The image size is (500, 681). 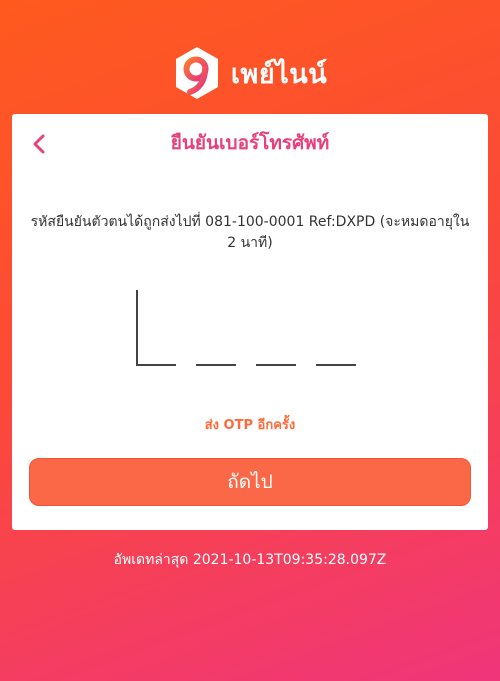 What do you see at coordinates (250, 560) in the screenshot?
I see `last-updated-text: อัพเดทล่าสุด 2021-10-13T09:35:28.097Z` at bounding box center [250, 560].